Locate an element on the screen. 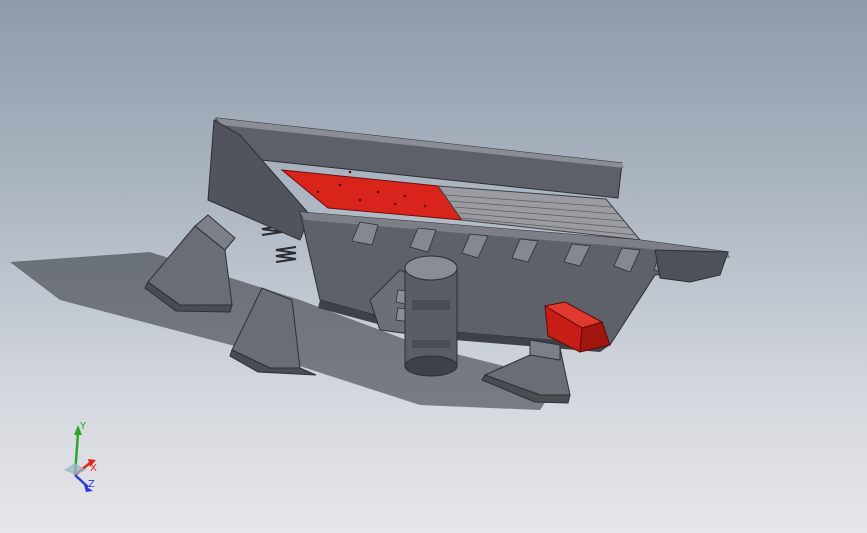 The image size is (867, 533). x-axis-label: X is located at coordinates (93, 468).